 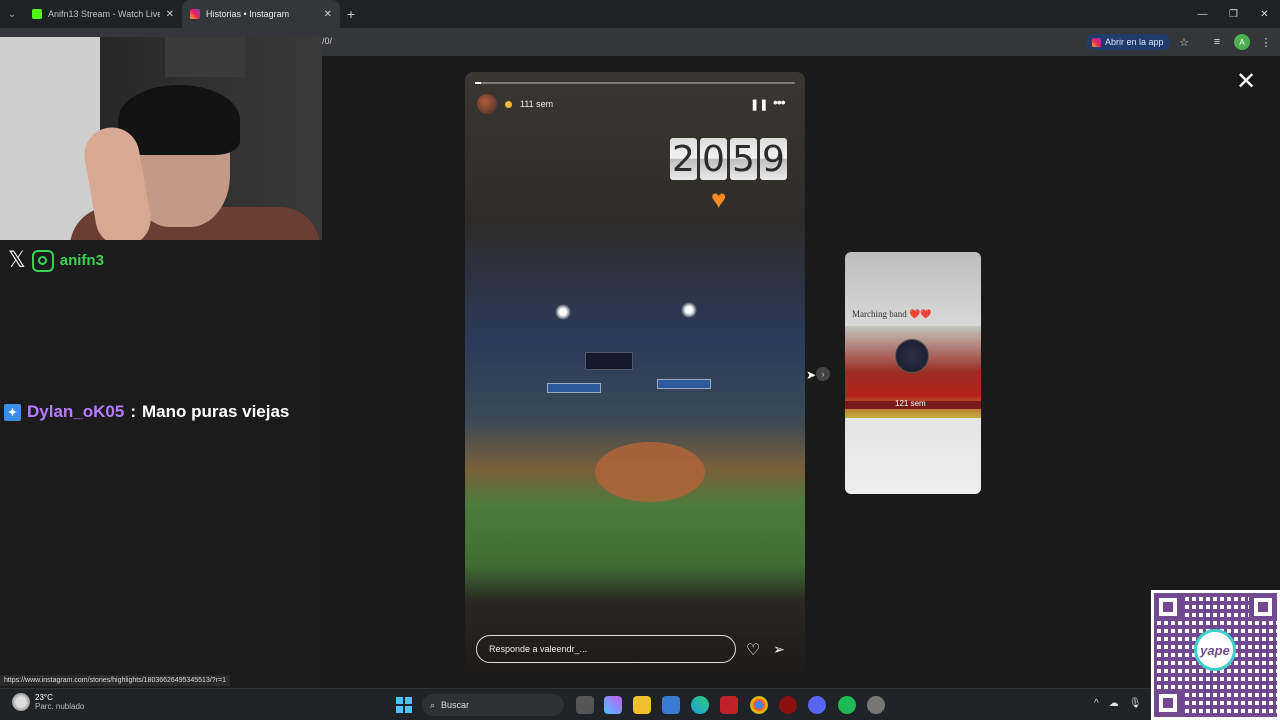 What do you see at coordinates (779, 649) in the screenshot?
I see `send-icon: ➢` at bounding box center [779, 649].